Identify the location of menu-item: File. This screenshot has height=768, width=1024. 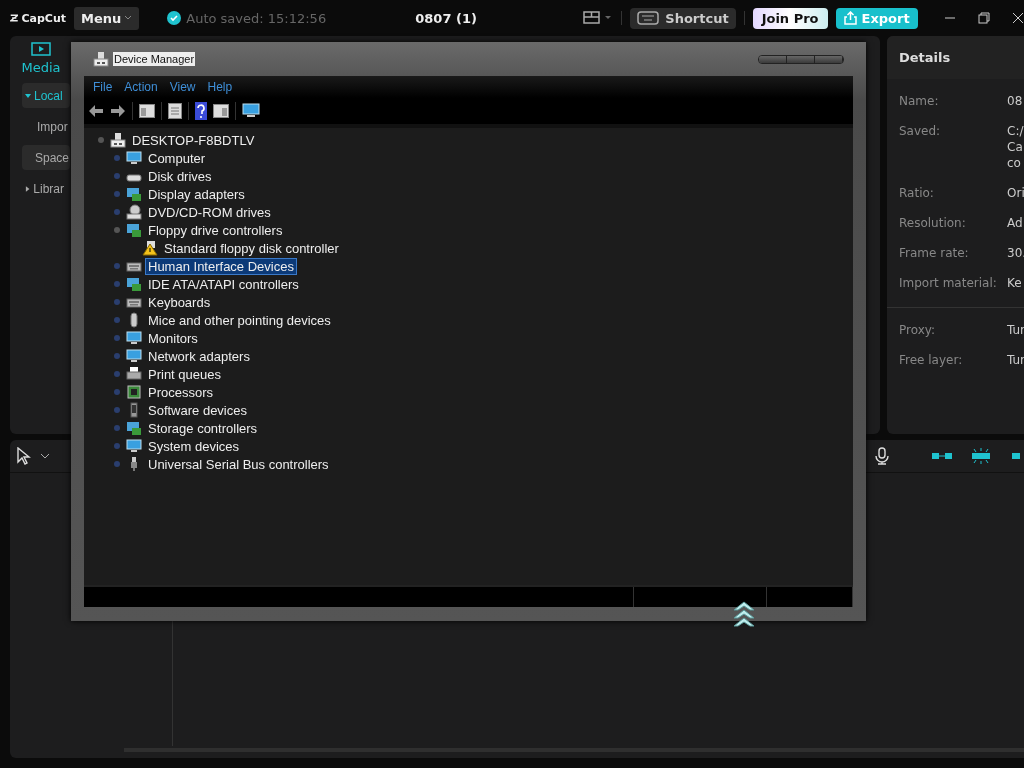
(103, 87).